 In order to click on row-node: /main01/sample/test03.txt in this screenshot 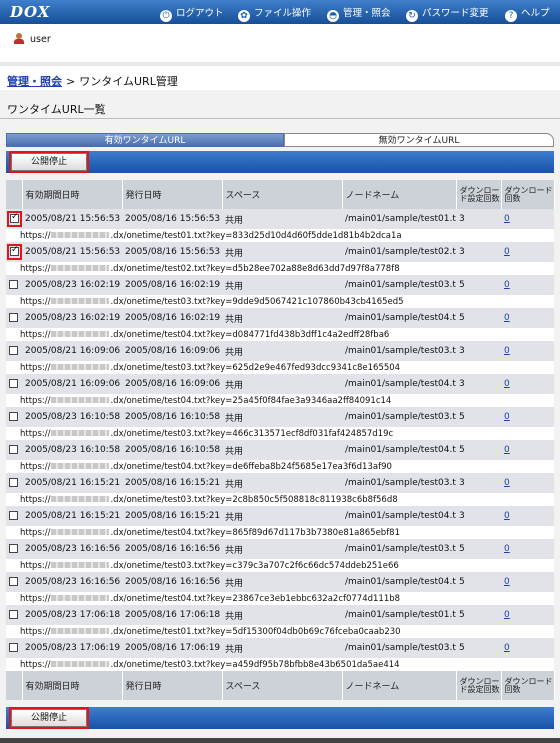, I will do `click(399, 285)`.